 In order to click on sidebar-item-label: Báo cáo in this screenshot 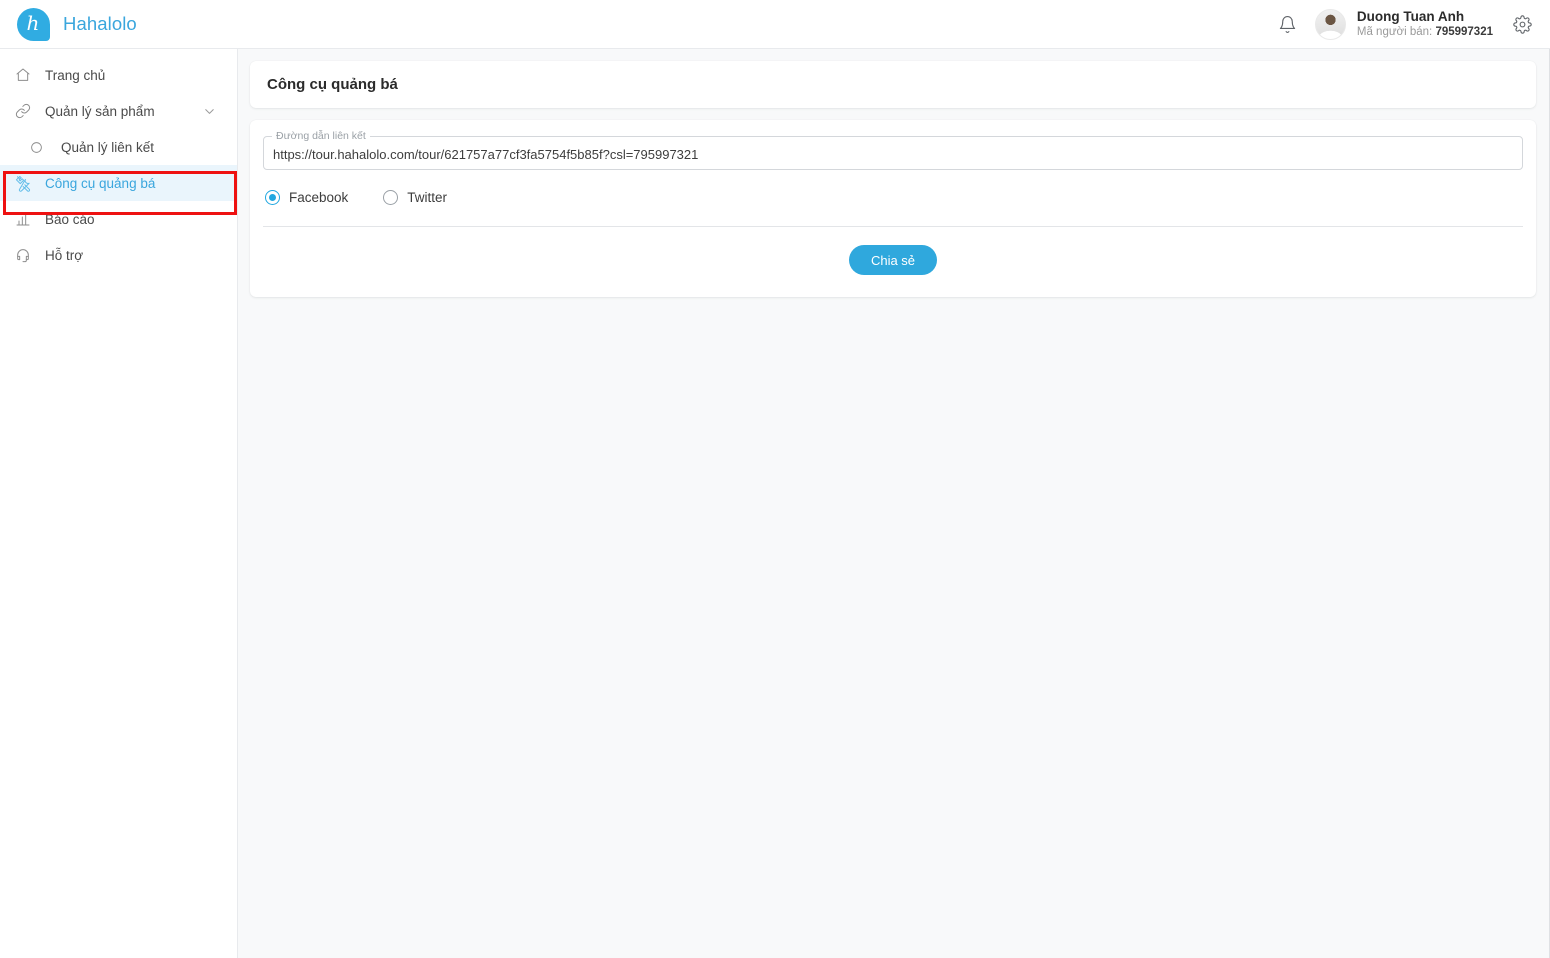, I will do `click(70, 219)`.